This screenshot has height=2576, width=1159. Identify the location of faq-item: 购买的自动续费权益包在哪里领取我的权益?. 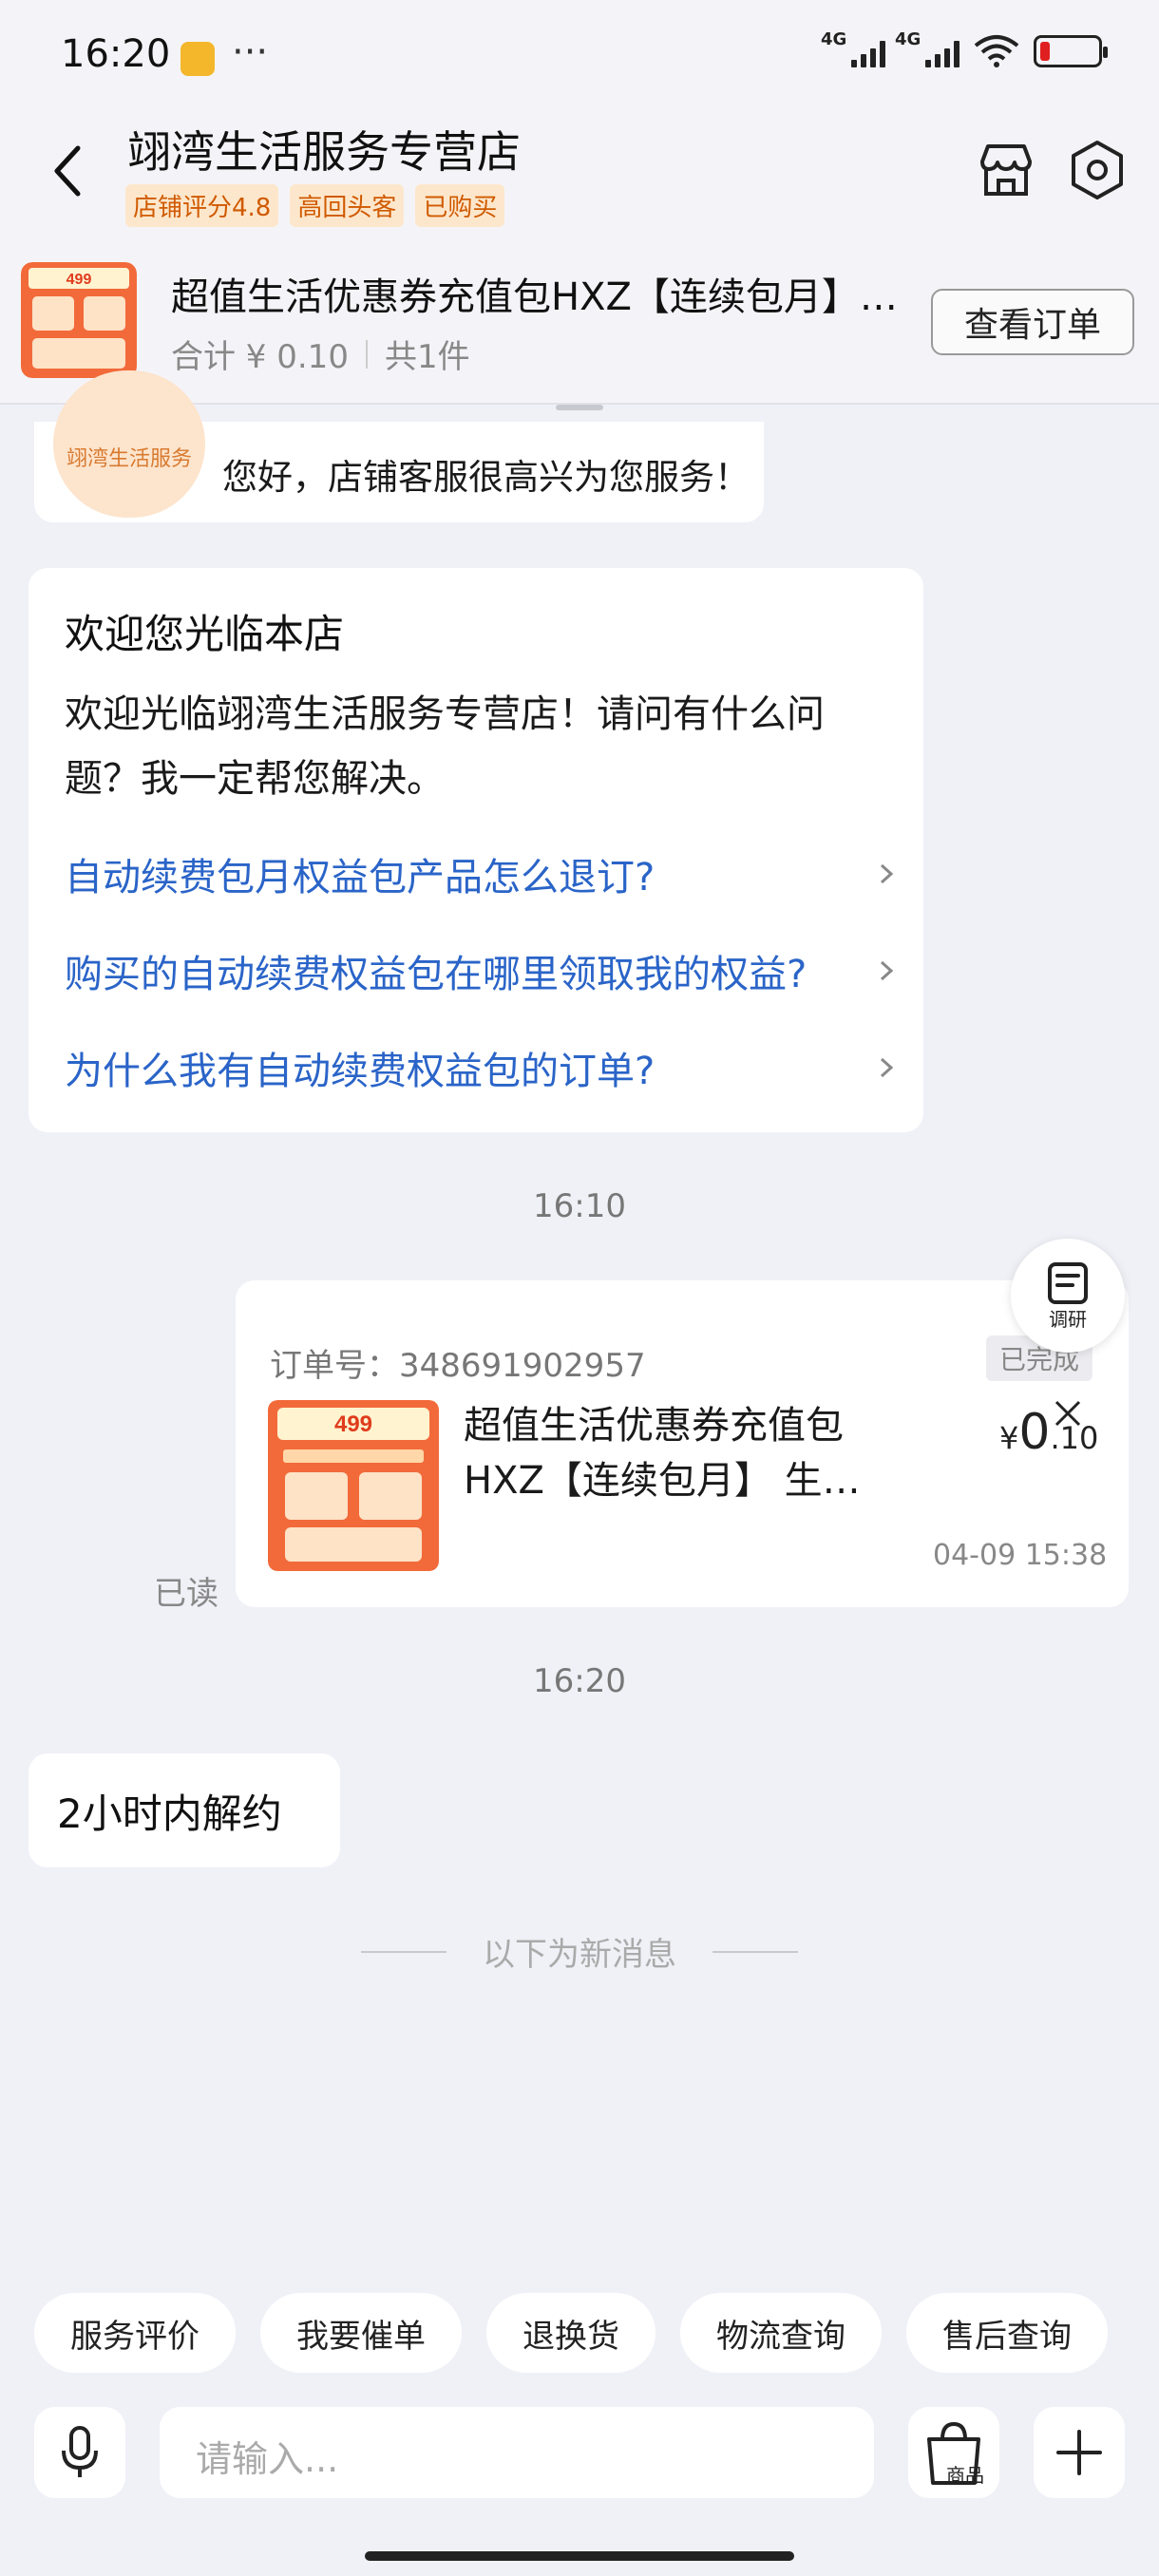
(483, 970).